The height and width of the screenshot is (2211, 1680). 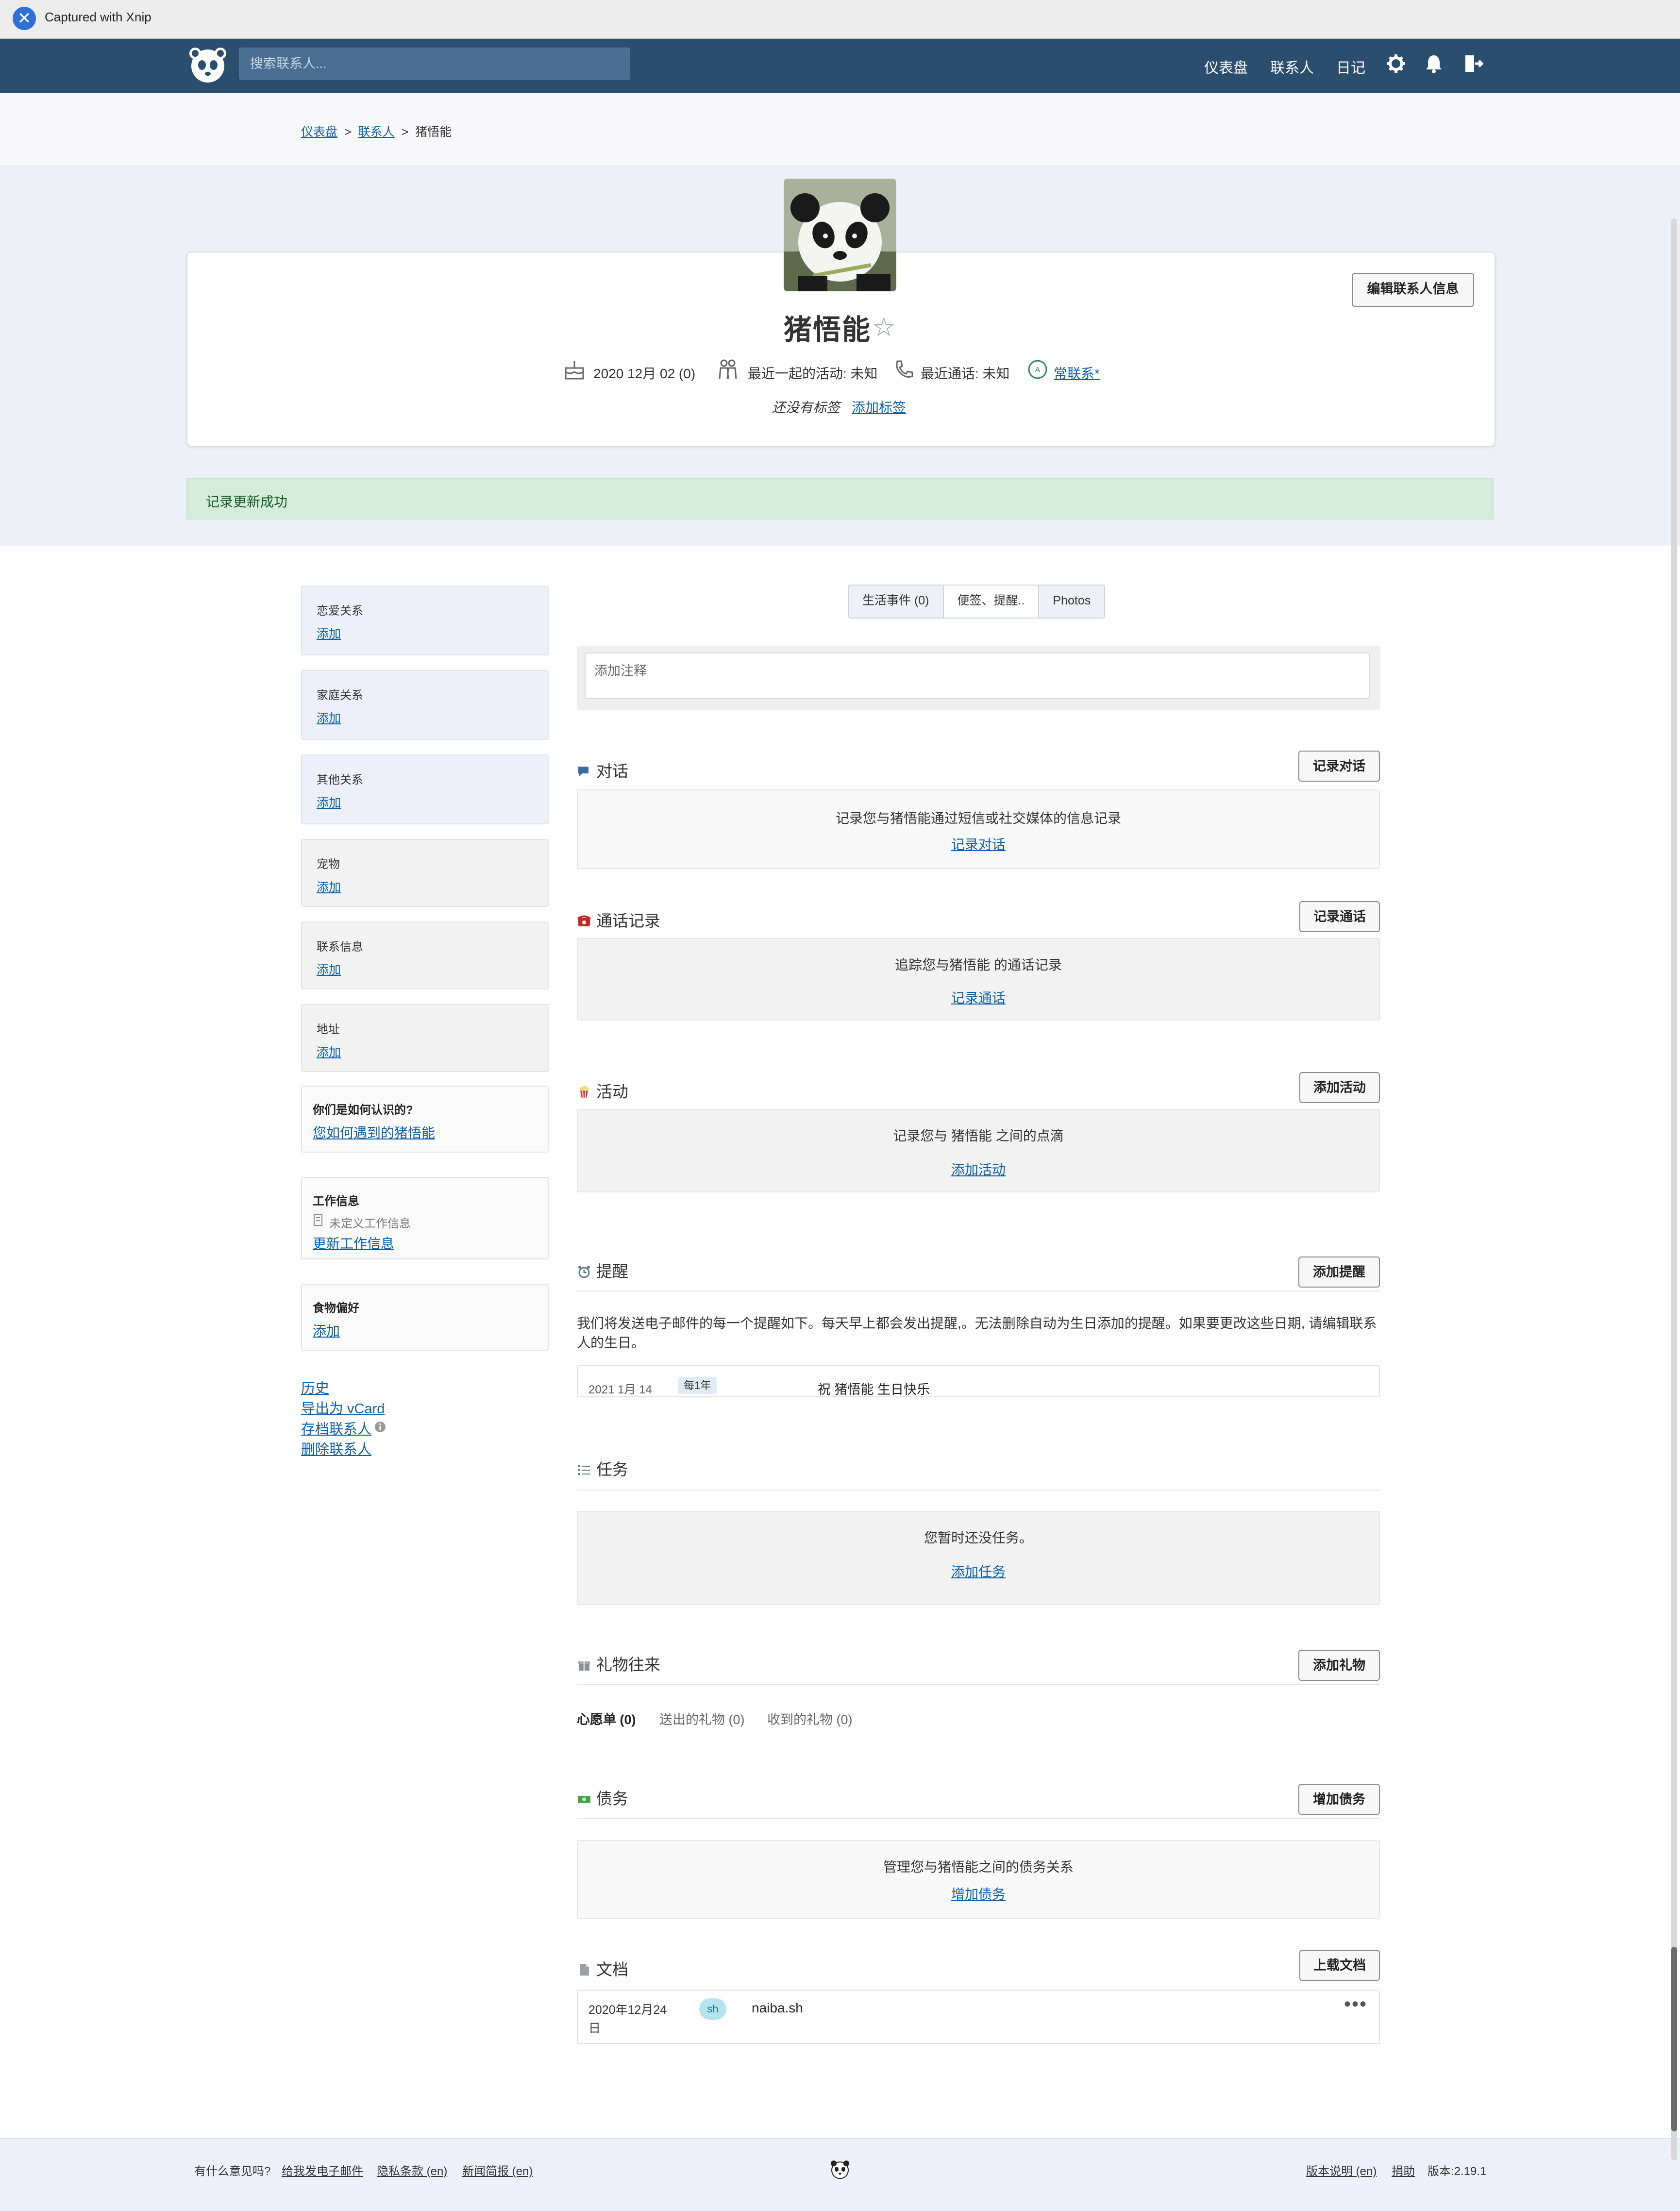 I want to click on reminder-row: 2021 1月 14 每1年 祝 猪悟能 生日快乐, so click(x=978, y=1381).